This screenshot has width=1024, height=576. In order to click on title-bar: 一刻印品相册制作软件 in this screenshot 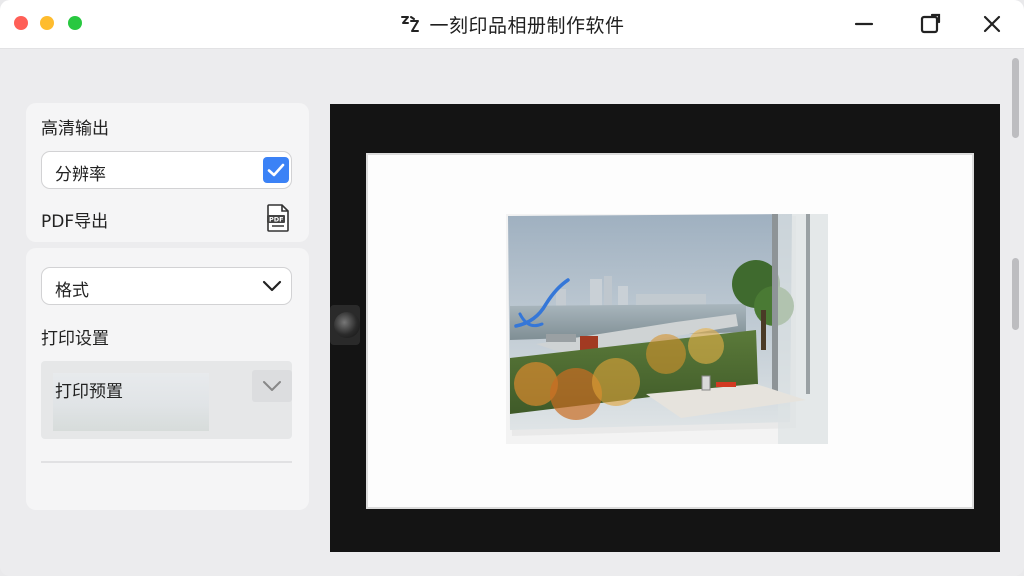, I will do `click(512, 24)`.